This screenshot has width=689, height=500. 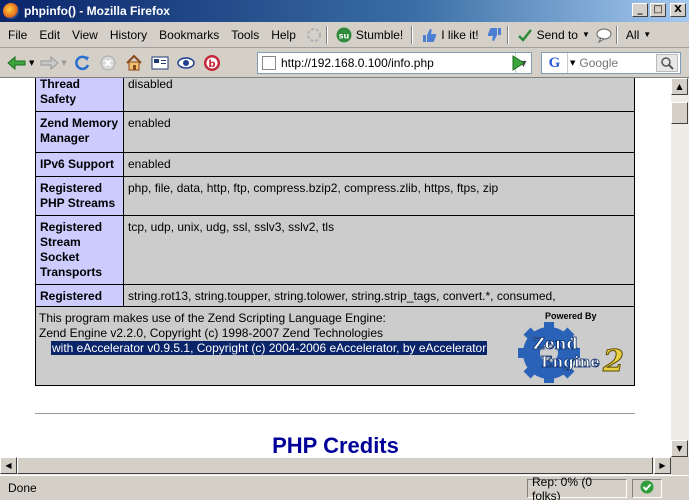 I want to click on scrollbar-corner, so click(x=680, y=466).